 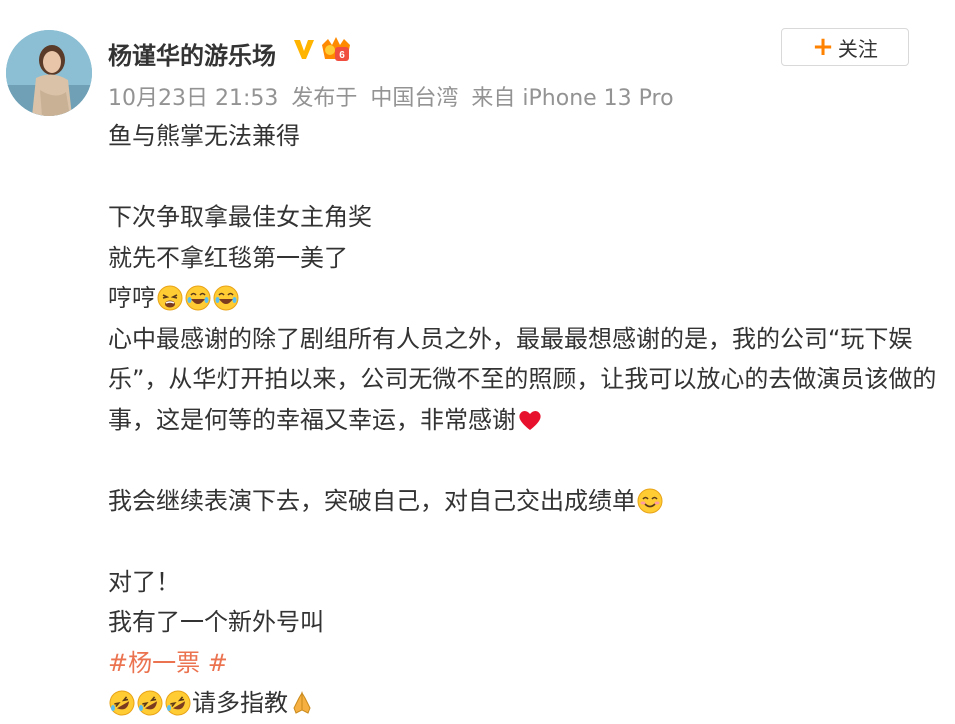 What do you see at coordinates (204, 136) in the screenshot?
I see `post-line: 鱼与熊掌无法兼得` at bounding box center [204, 136].